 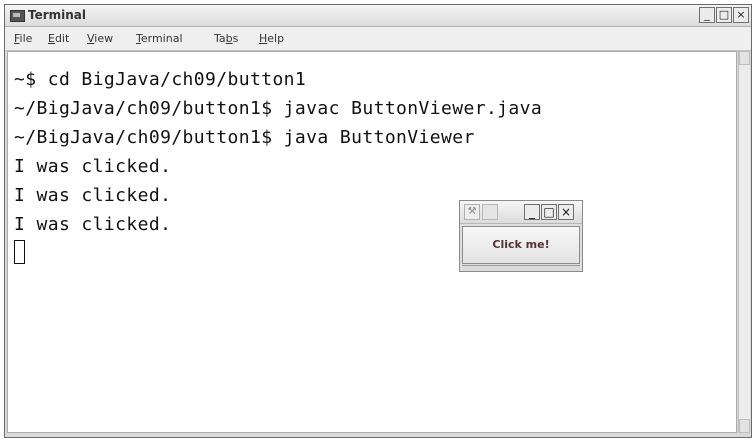 What do you see at coordinates (17, 16) in the screenshot?
I see `terminal-app-icon` at bounding box center [17, 16].